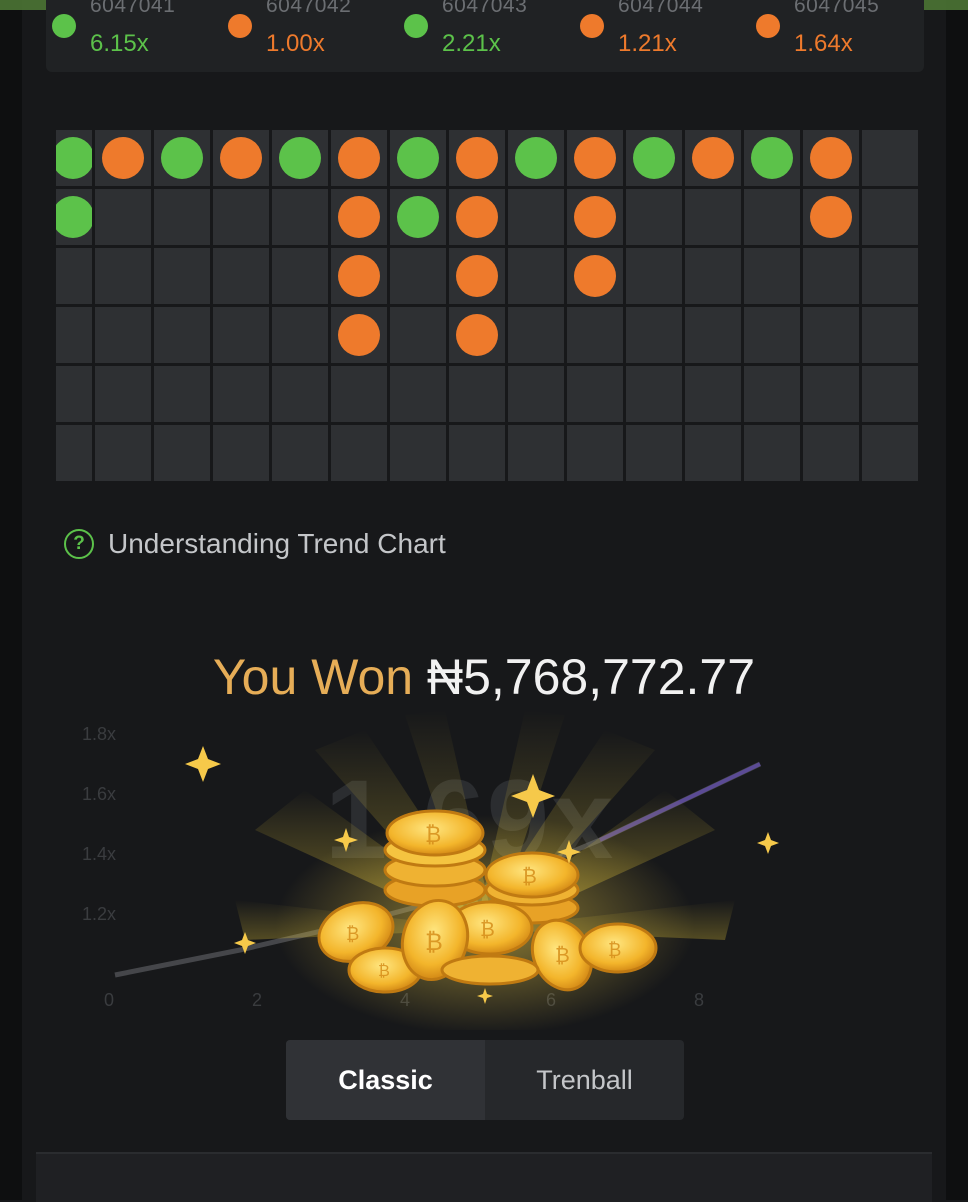 The width and height of the screenshot is (968, 1202). I want to click on history-item: 6047045 1.64x, so click(841, 36).